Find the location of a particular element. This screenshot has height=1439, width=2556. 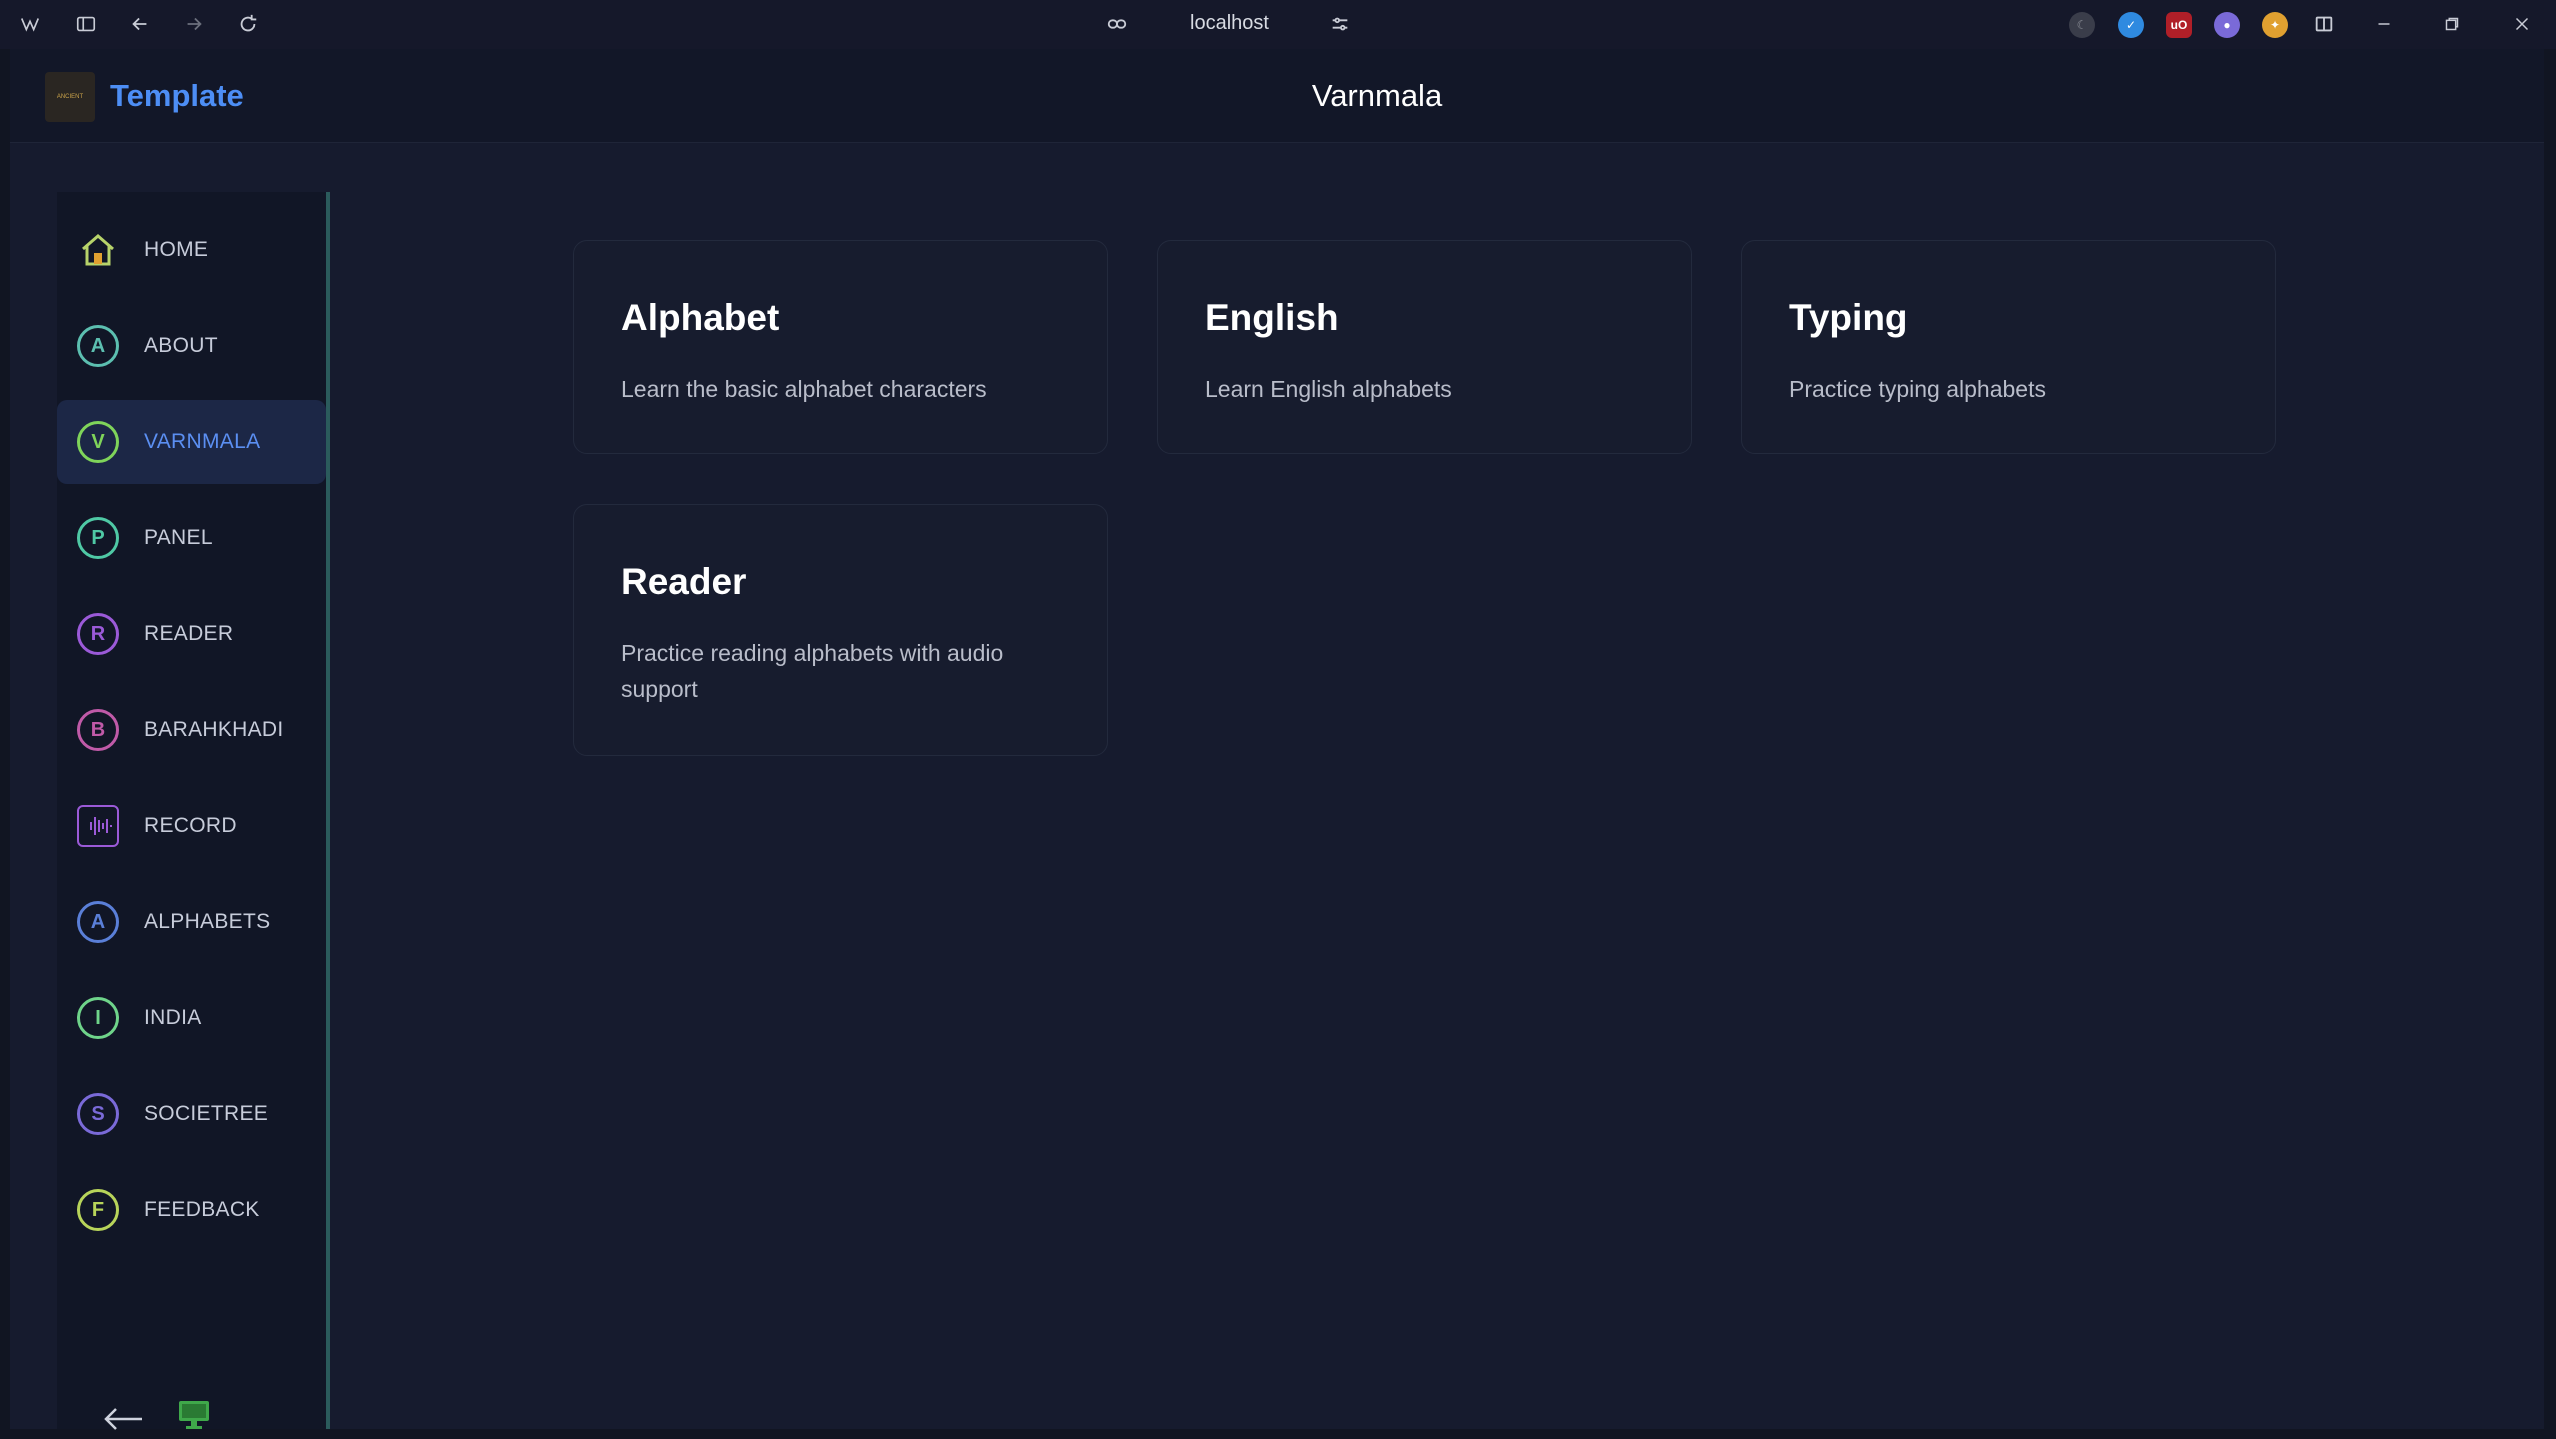

sidebar-item-label: READER is located at coordinates (189, 633).